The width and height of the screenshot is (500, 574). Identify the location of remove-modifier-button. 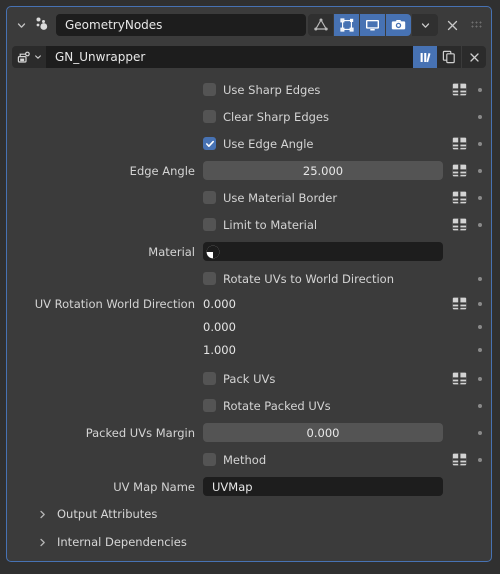
(452, 25).